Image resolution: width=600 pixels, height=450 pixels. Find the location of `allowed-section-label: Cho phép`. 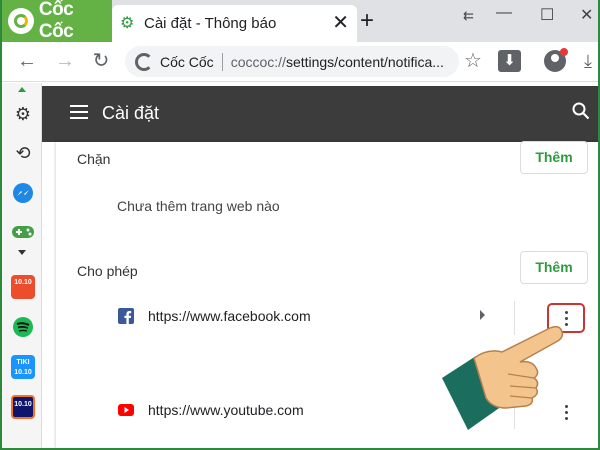

allowed-section-label: Cho phép is located at coordinates (107, 271).